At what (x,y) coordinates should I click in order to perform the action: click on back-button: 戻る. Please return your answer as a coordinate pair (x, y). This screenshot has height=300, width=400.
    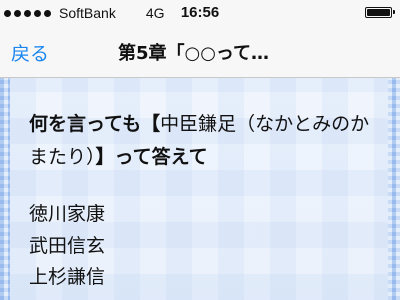
    Looking at the image, I should click on (30, 52).